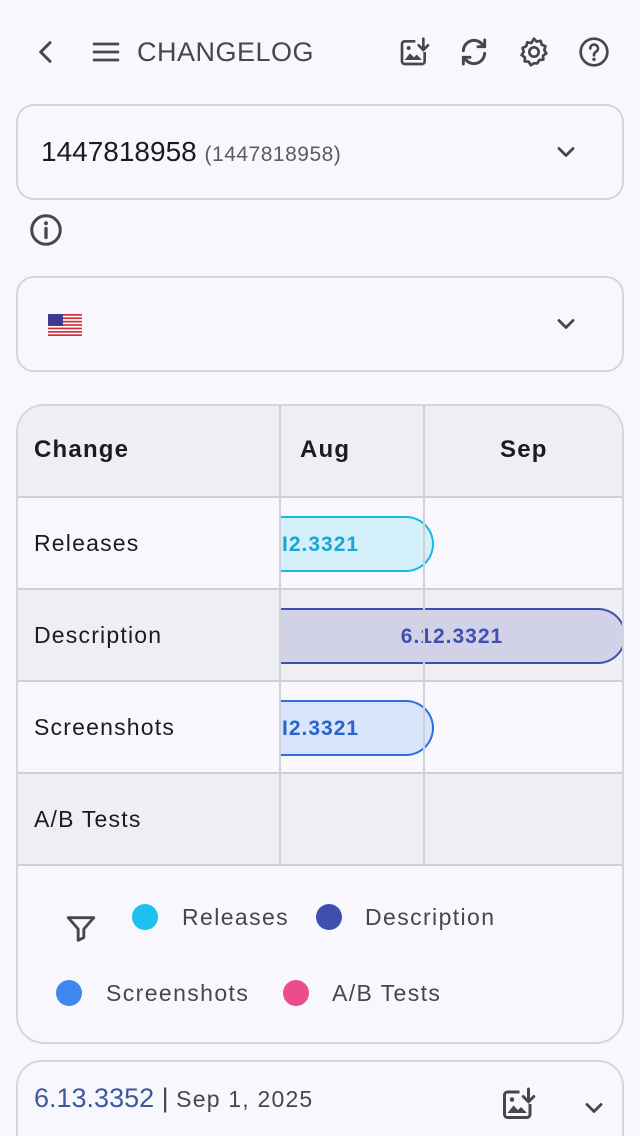  I want to click on app-select: 1447818958 (1447818958), so click(320, 152).